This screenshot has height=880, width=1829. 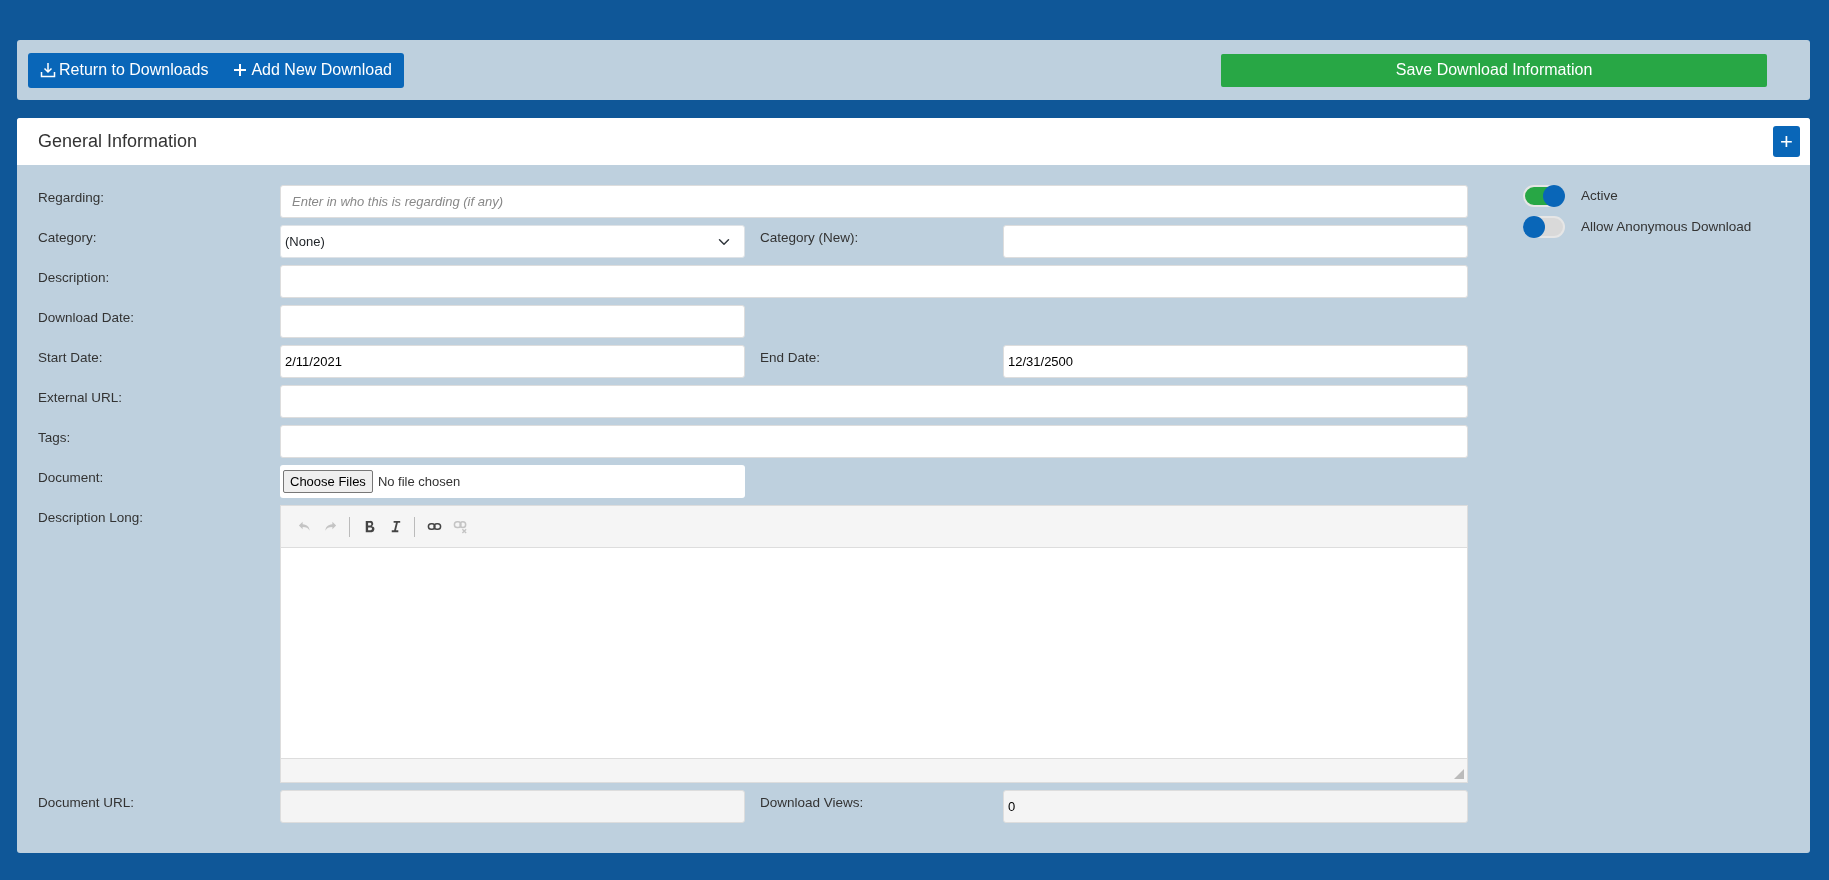 I want to click on field-label: Category (New):, so click(x=809, y=238).